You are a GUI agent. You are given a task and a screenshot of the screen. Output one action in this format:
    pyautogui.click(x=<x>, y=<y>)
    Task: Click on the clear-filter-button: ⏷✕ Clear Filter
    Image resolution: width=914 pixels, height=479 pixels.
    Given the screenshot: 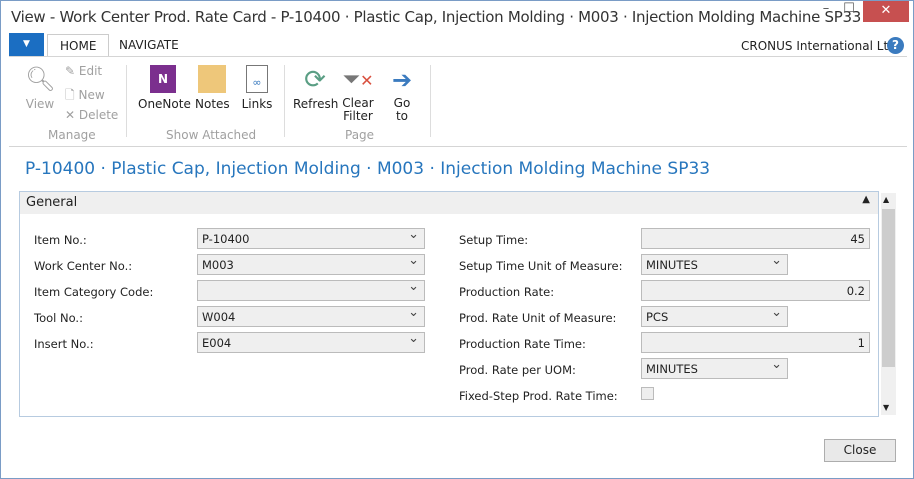 What is the action you would take?
    pyautogui.click(x=358, y=94)
    